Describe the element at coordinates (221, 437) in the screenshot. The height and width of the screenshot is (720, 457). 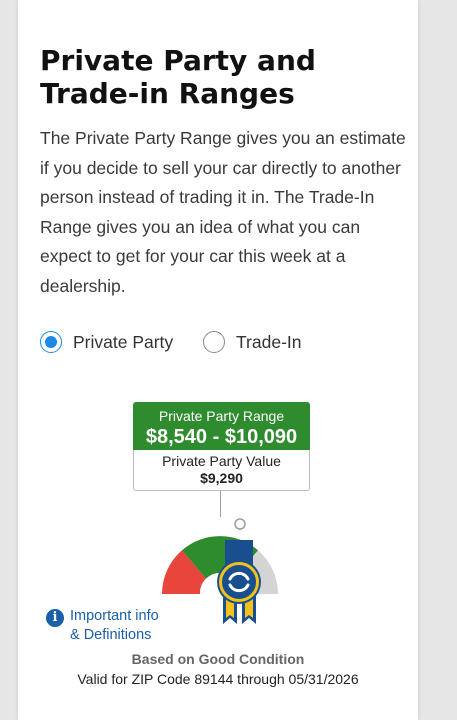
I see `range-value: $8,540 - $10,090` at that location.